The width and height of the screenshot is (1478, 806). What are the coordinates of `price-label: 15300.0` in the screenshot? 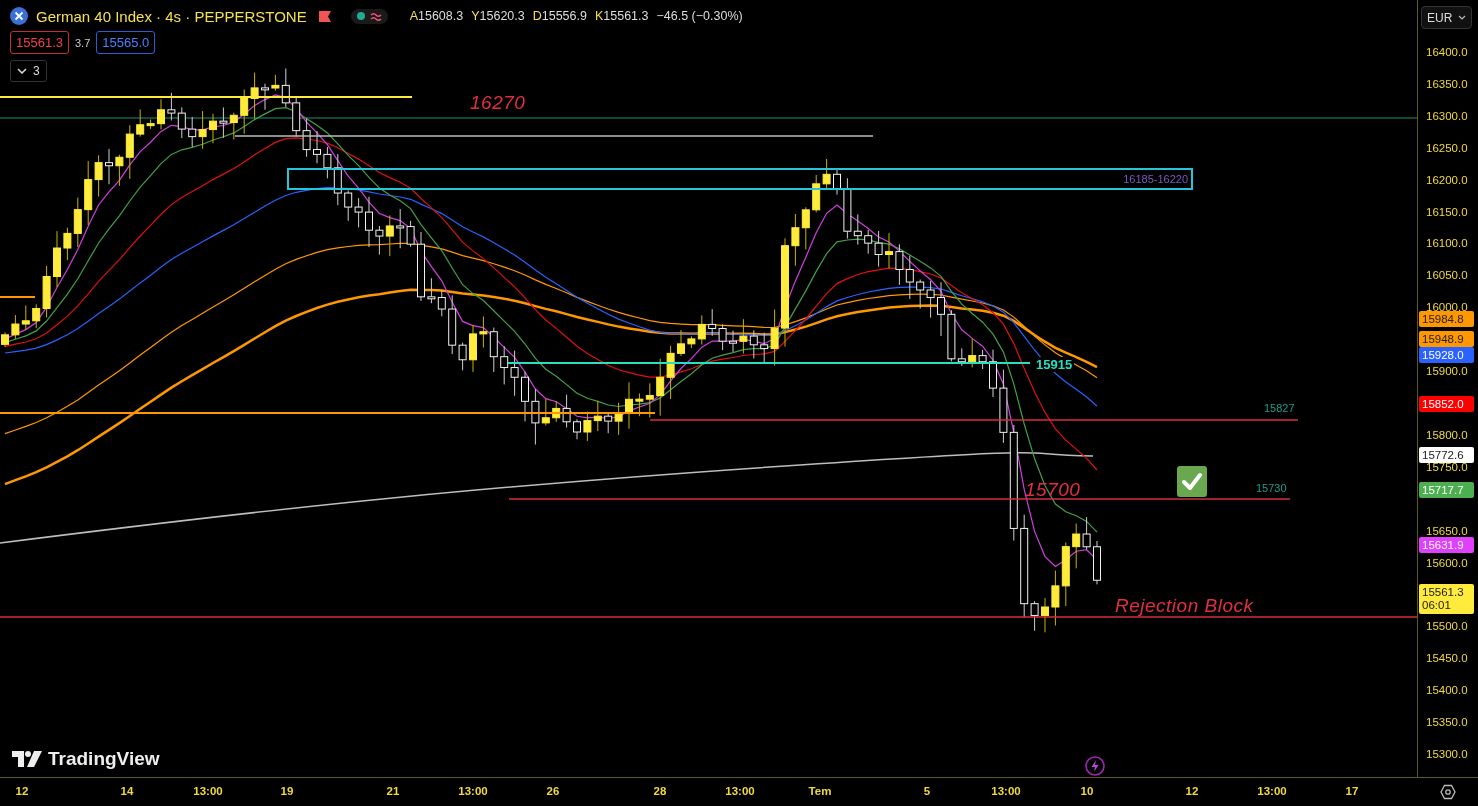 It's located at (1447, 754).